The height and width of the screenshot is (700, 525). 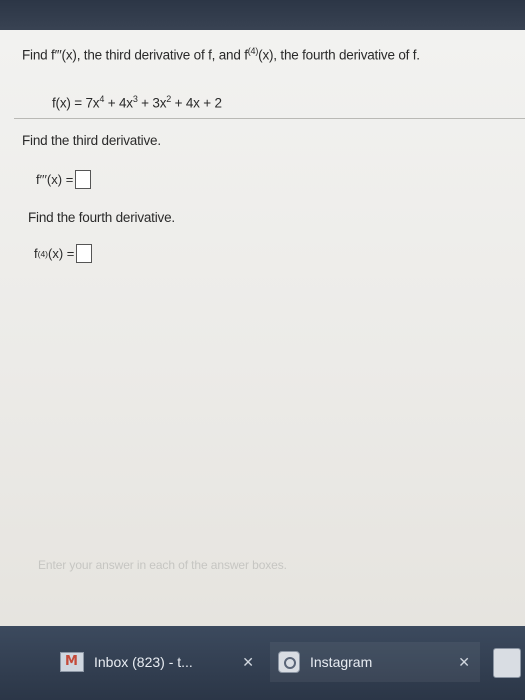 What do you see at coordinates (76, 103) in the screenshot?
I see `function-term-1: f(x) = 7x` at bounding box center [76, 103].